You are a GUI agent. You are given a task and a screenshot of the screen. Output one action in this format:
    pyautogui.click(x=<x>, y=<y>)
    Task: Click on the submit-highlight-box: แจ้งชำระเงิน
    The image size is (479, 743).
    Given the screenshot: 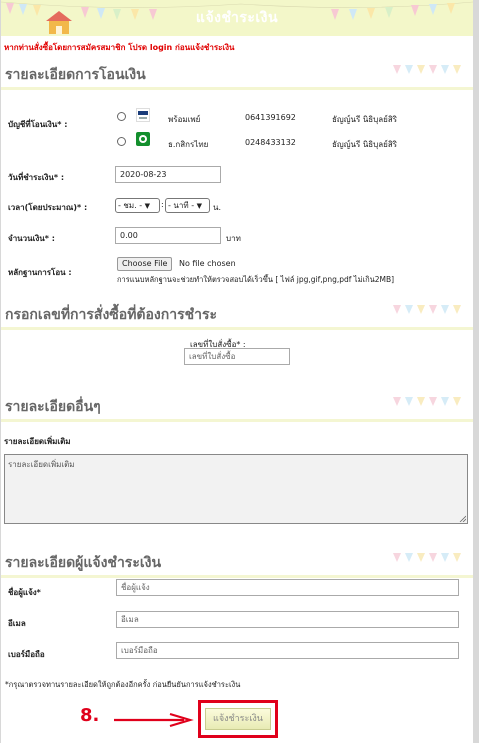 What is the action you would take?
    pyautogui.click(x=238, y=719)
    